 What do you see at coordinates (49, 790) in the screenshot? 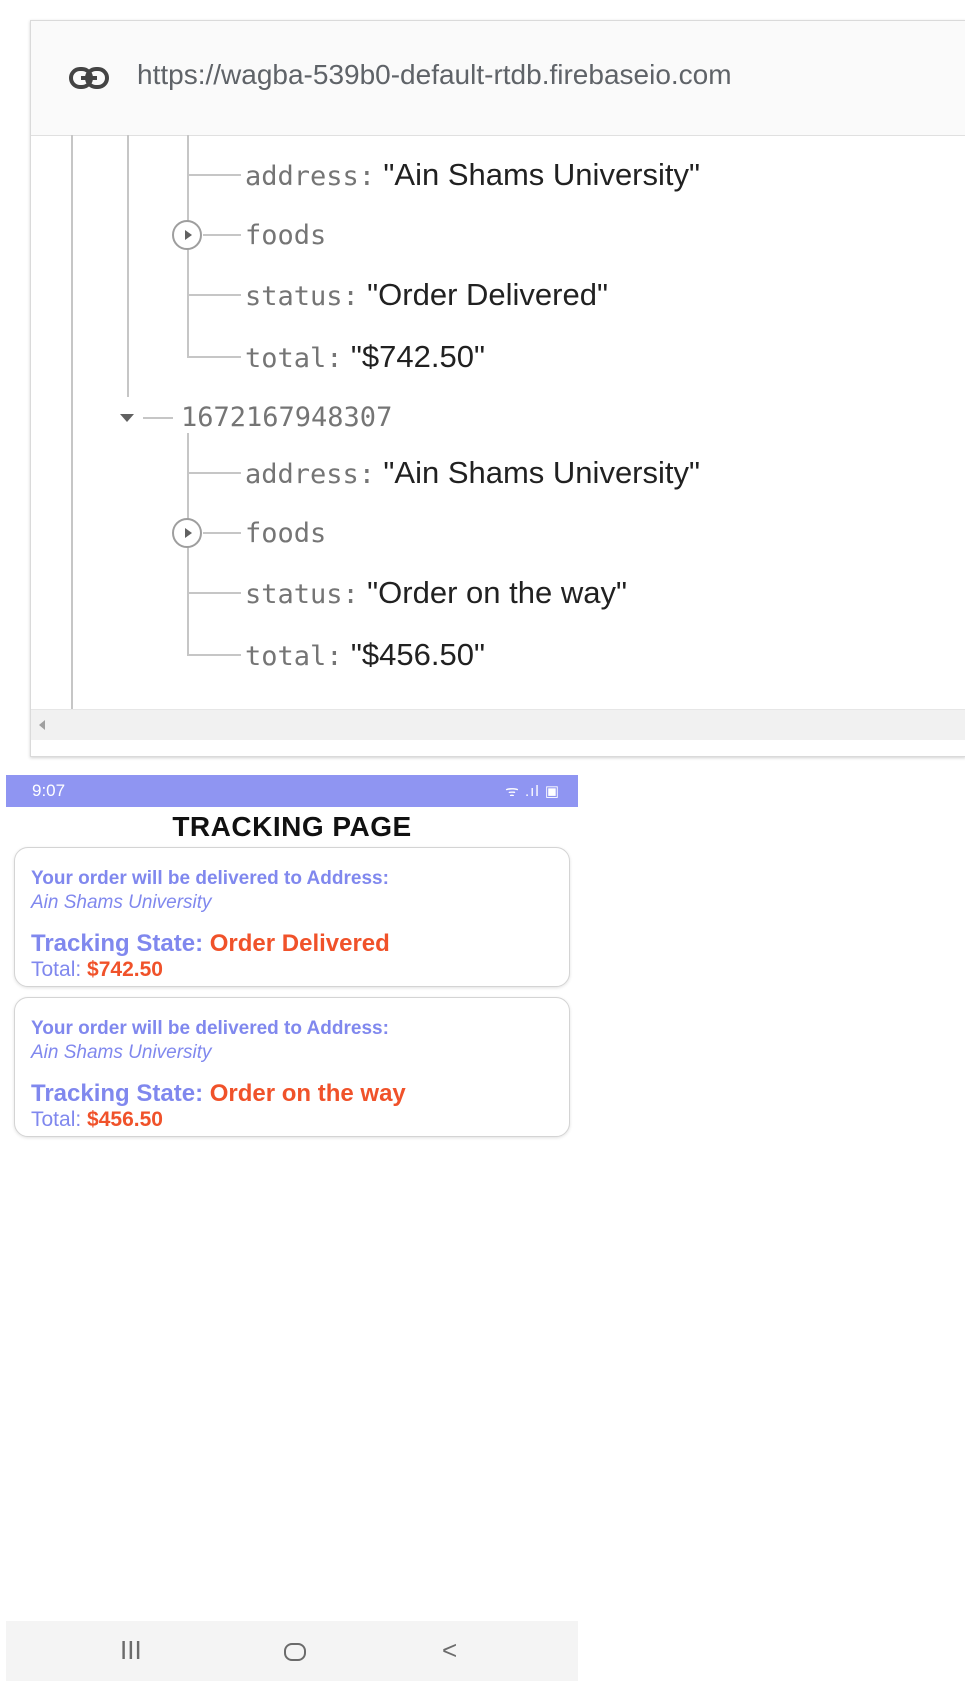
I see `status-time: 9:07` at bounding box center [49, 790].